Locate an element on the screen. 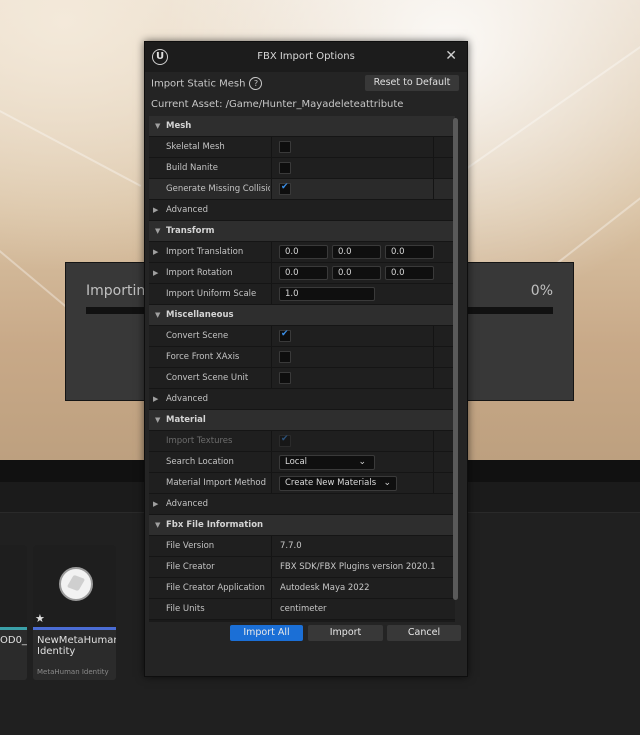 Image resolution: width=640 pixels, height=735 pixels. option-row: Force Front XAxis is located at coordinates (302, 357).